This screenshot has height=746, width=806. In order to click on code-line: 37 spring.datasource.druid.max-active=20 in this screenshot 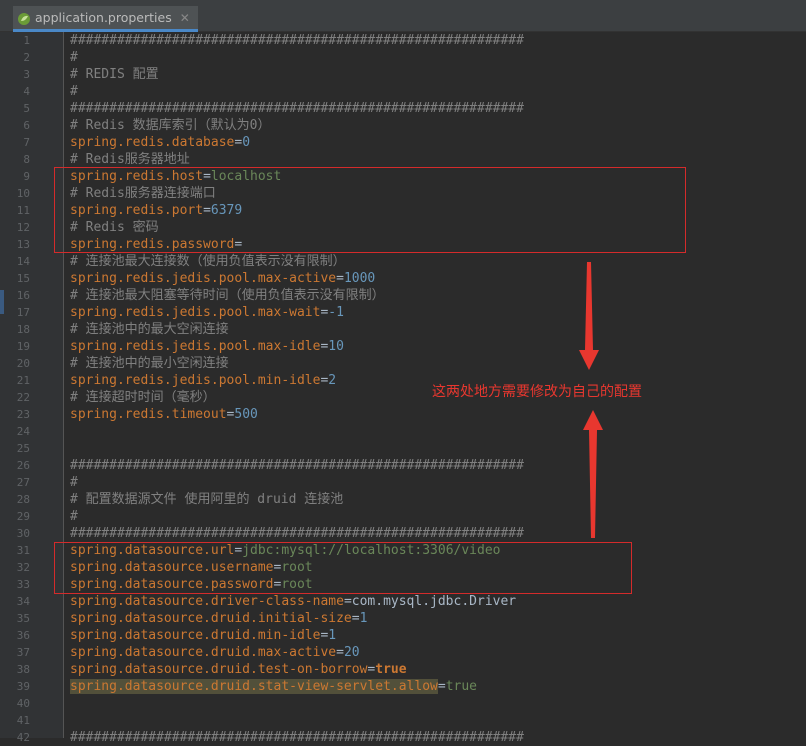, I will do `click(403, 652)`.